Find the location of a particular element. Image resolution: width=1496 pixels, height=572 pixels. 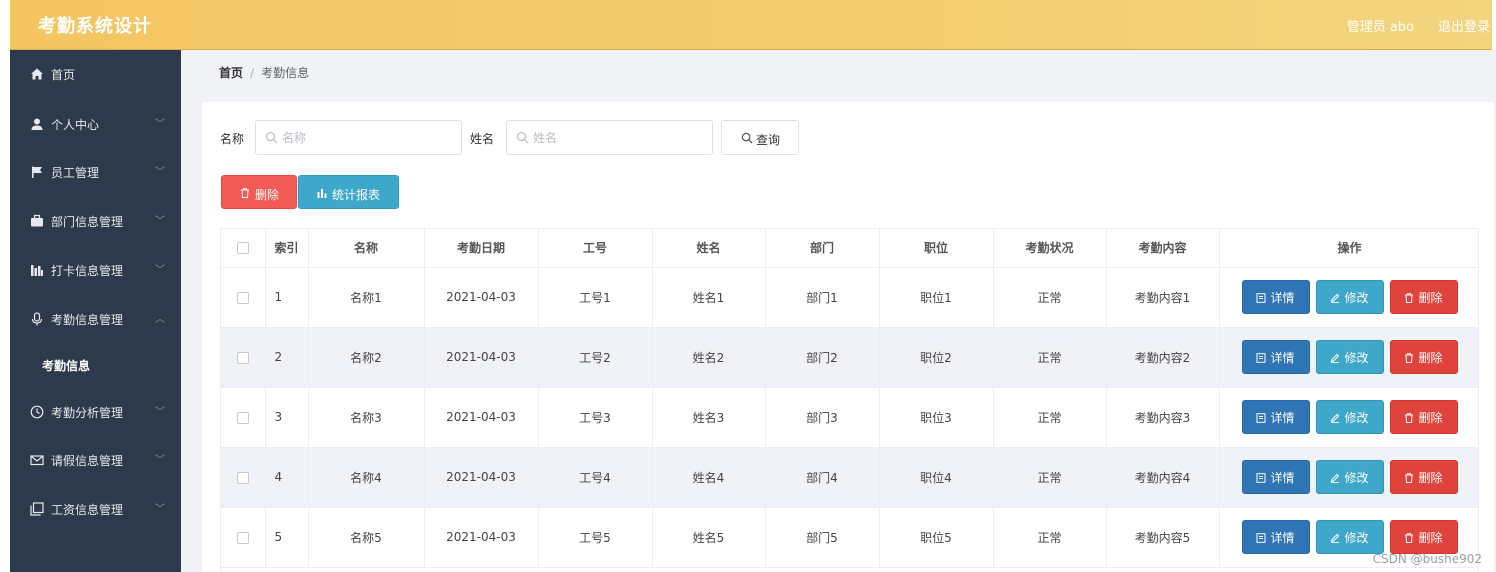

batch-delete-button: 删除 is located at coordinates (259, 192).